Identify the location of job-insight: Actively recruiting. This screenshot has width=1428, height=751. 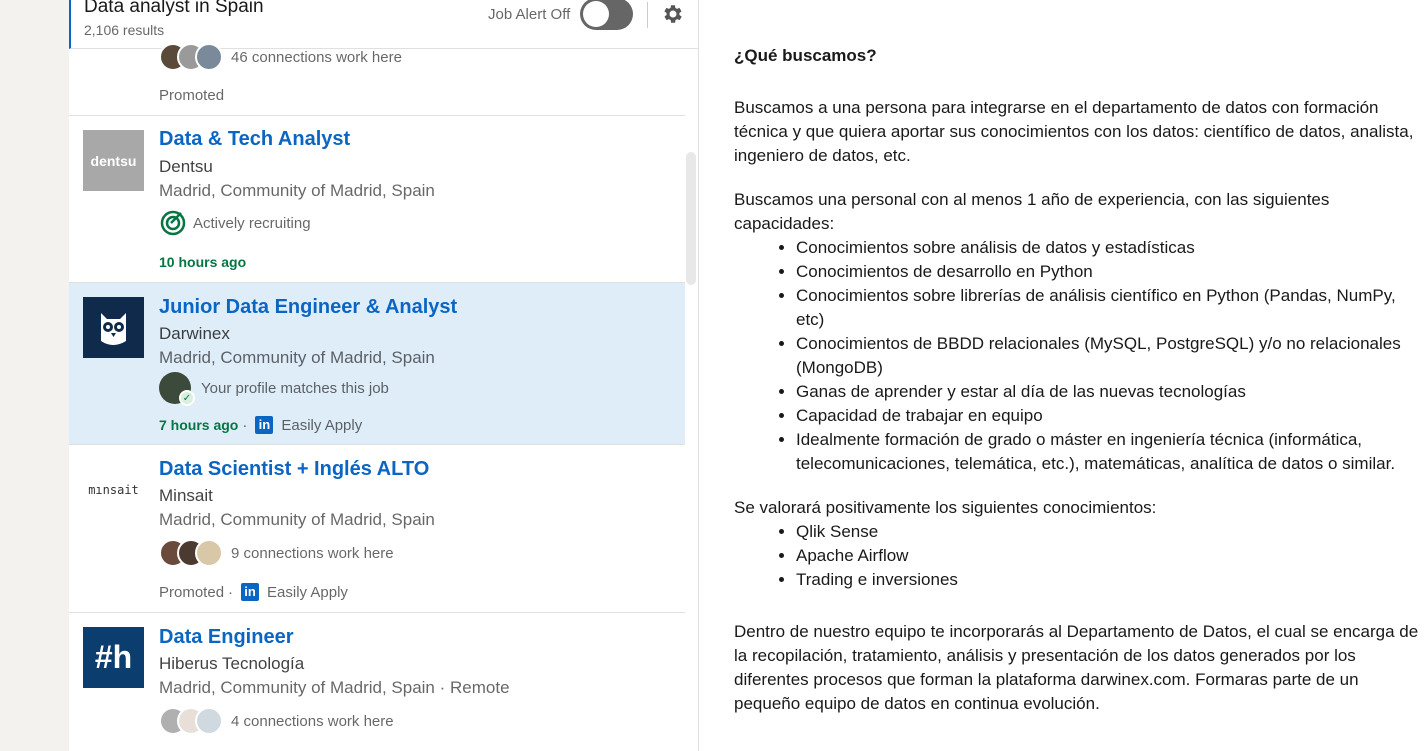
(235, 223).